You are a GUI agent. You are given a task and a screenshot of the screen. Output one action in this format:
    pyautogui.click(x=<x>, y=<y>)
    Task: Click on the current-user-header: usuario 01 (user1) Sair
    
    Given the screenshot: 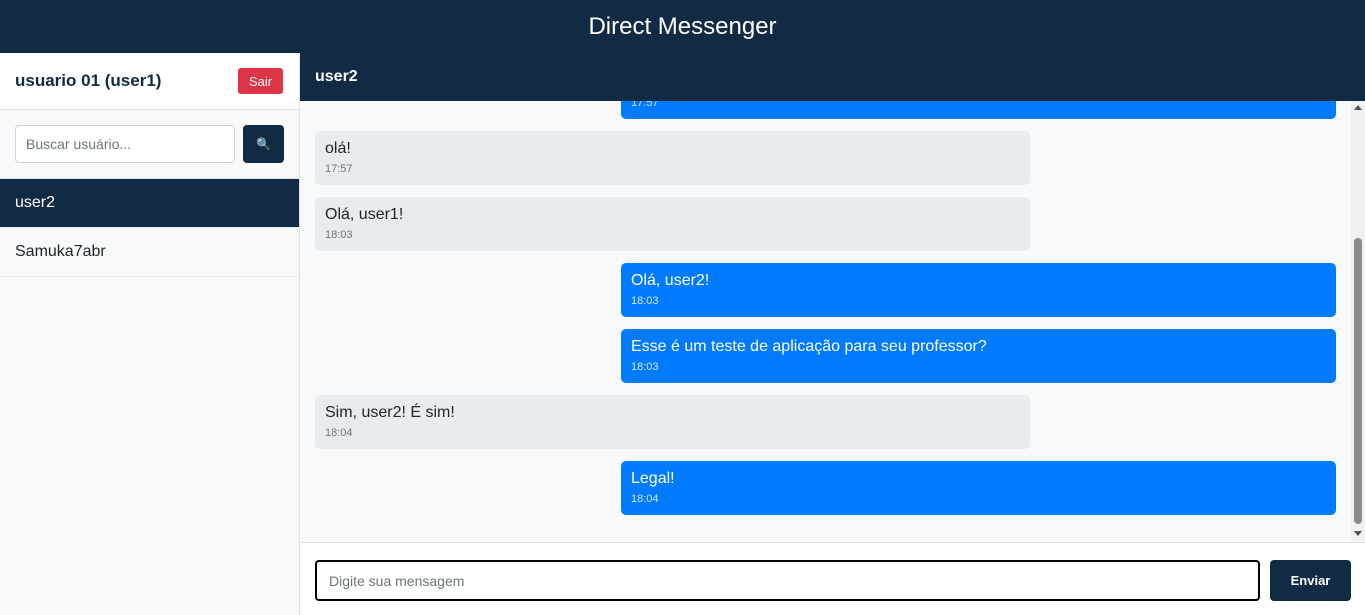 What is the action you would take?
    pyautogui.click(x=149, y=81)
    